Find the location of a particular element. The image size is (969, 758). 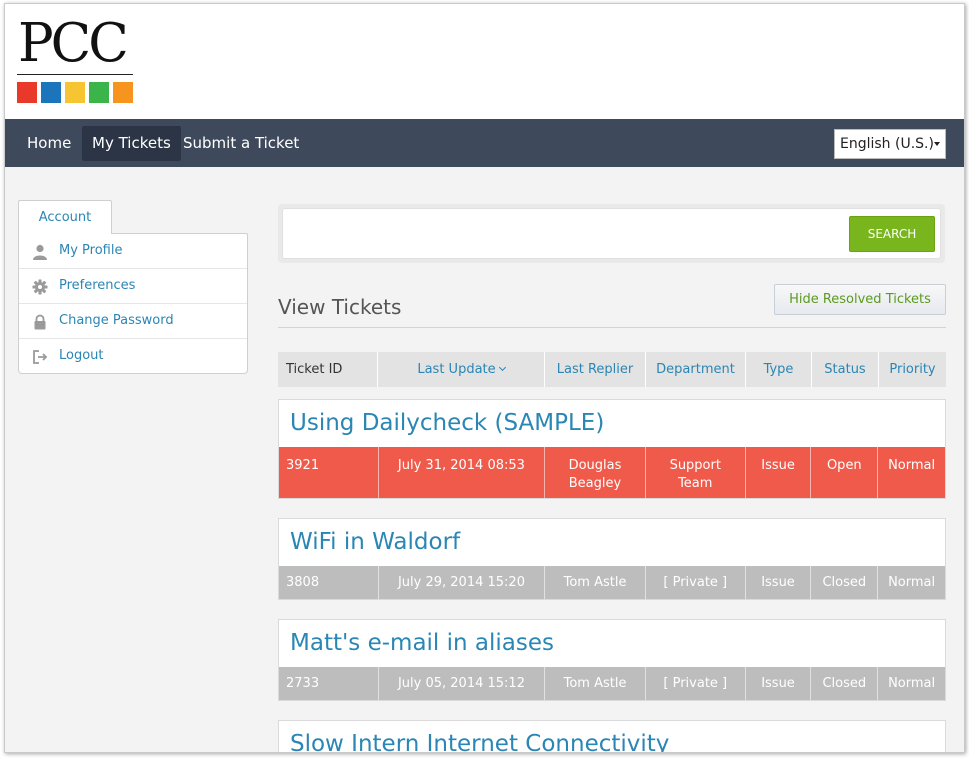

logo-text: PCC is located at coordinates (73, 43).